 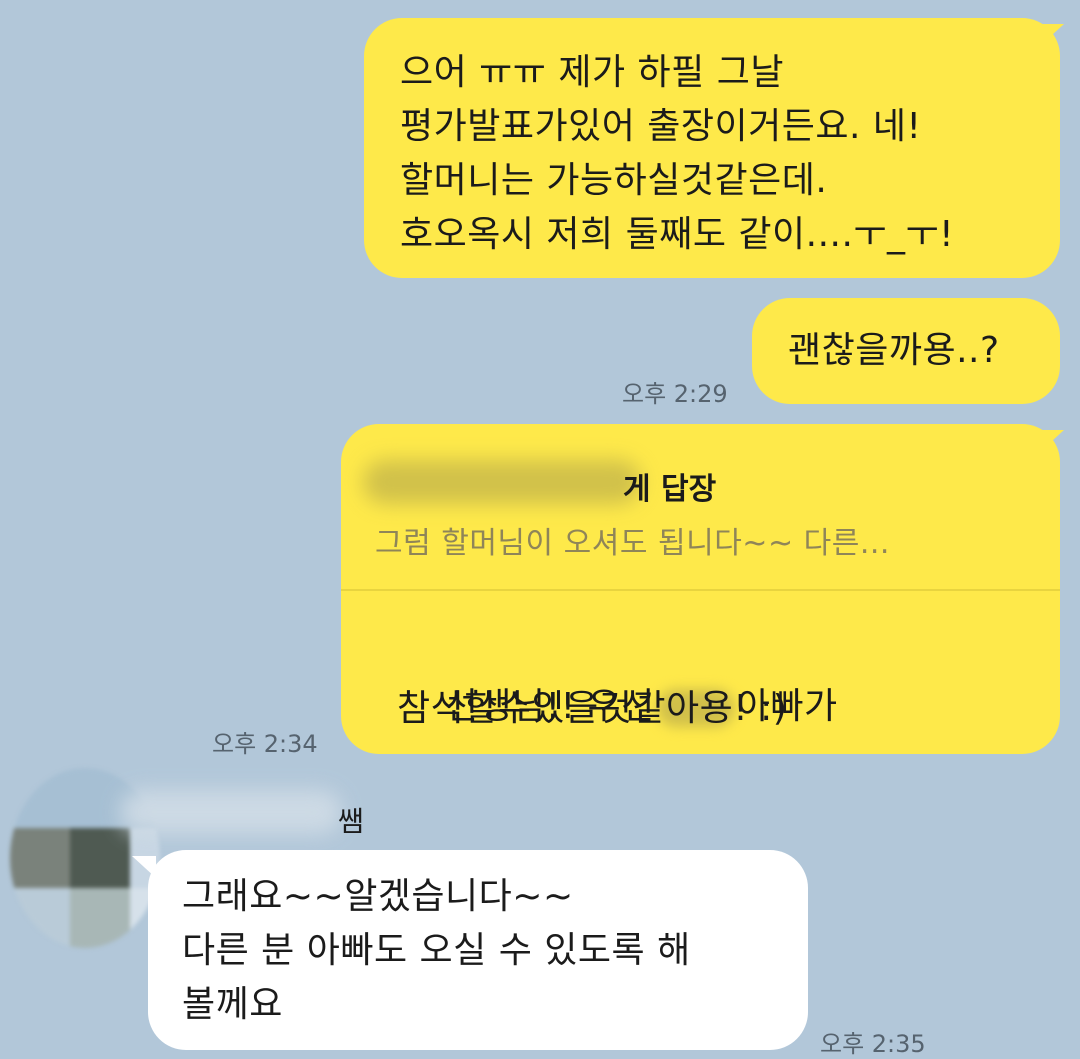 What do you see at coordinates (436, 950) in the screenshot?
I see `message-text: 그래요~~알겠습니다~~ 다른 분 아빠도 오실 수 있도록 해 볼께요` at bounding box center [436, 950].